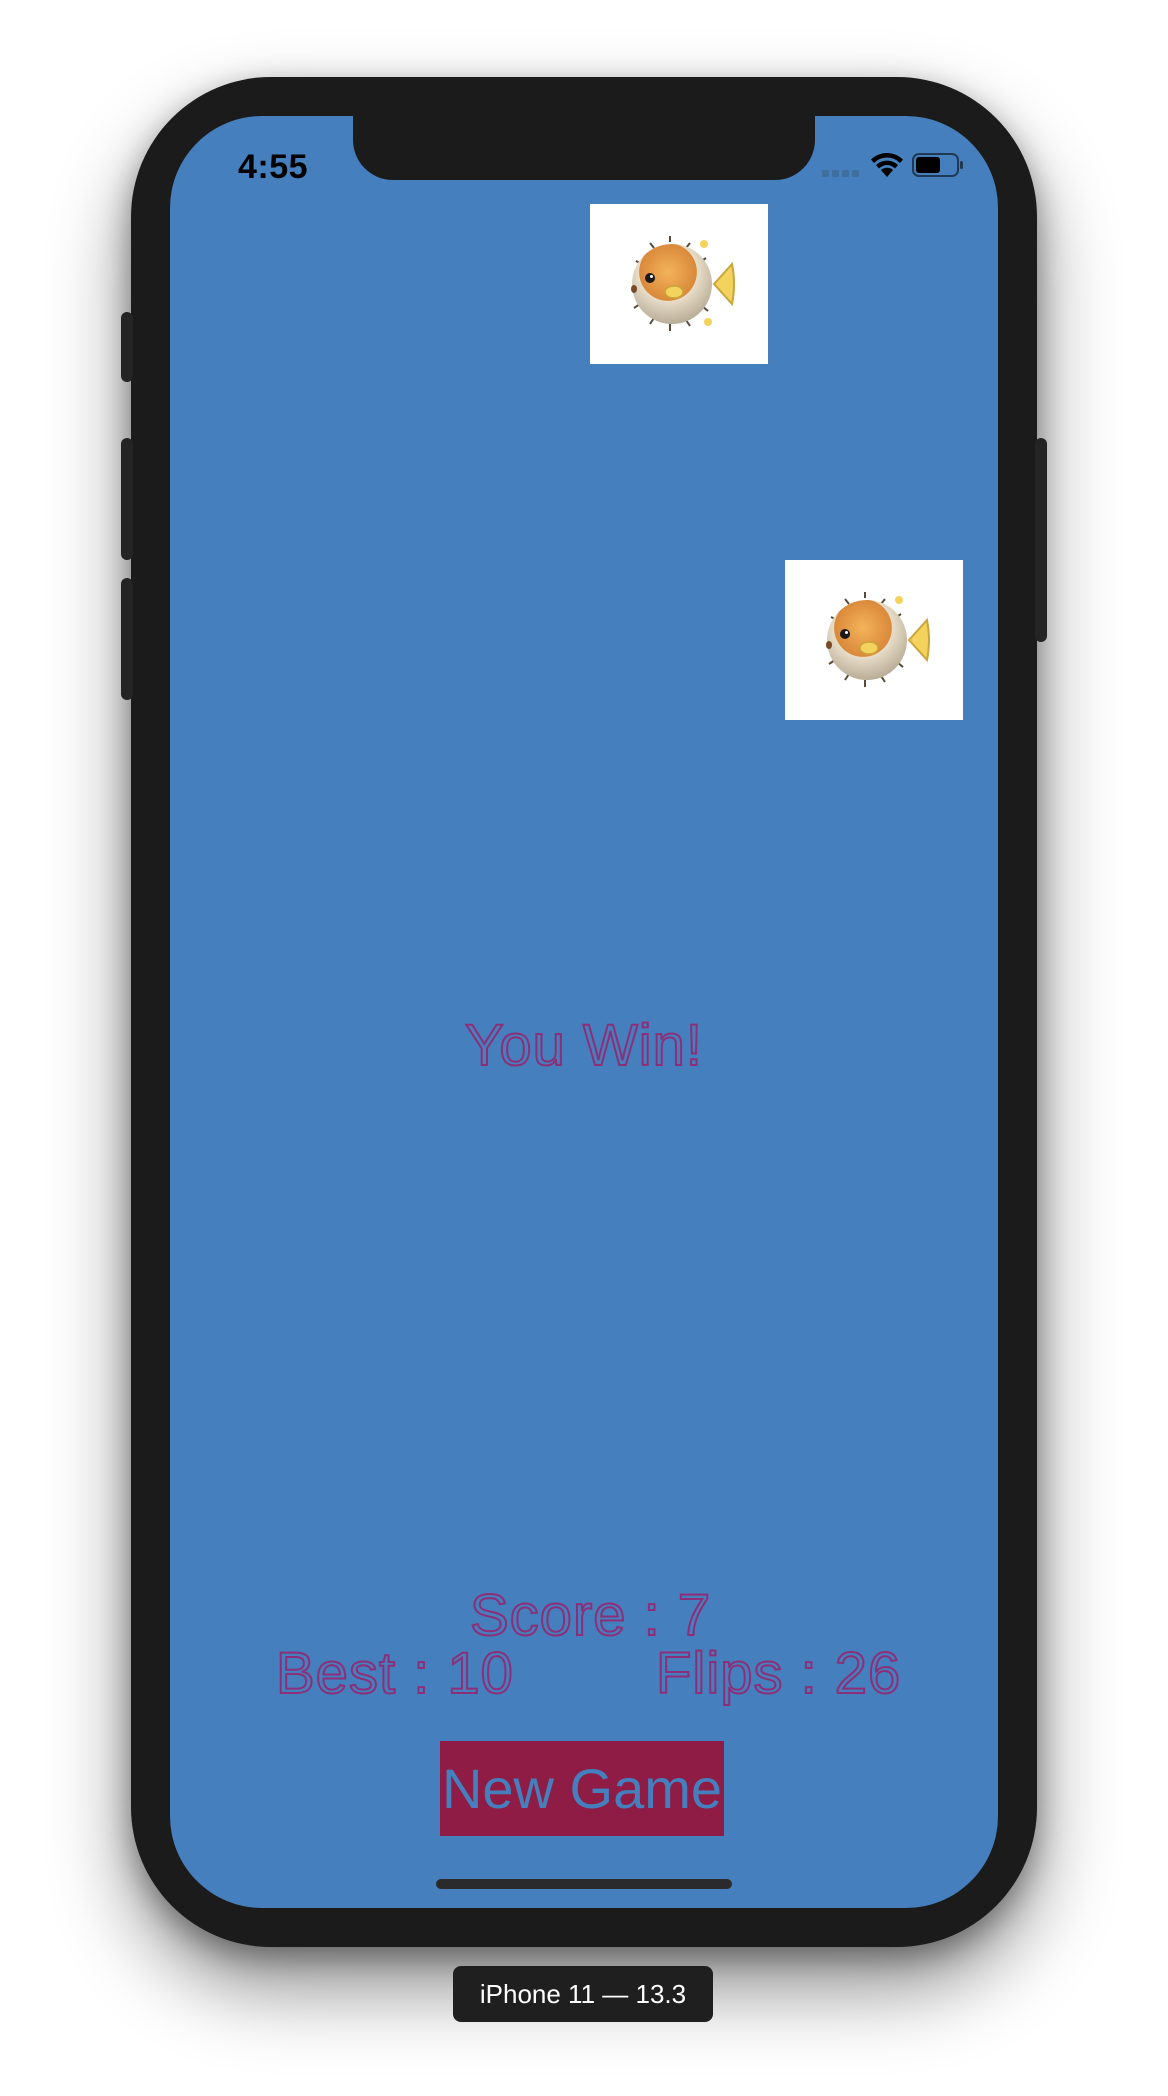  I want to click on wifi-icon, so click(887, 165).